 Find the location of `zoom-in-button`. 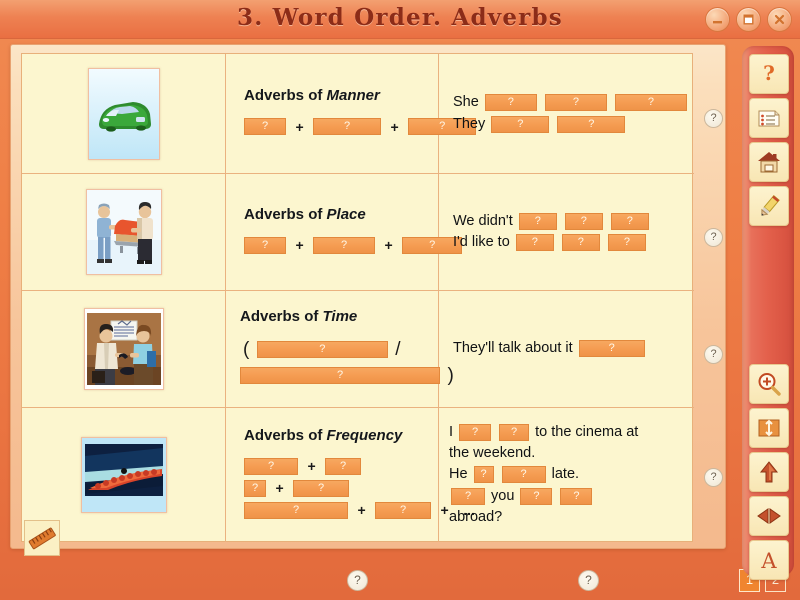

zoom-in-button is located at coordinates (769, 384).